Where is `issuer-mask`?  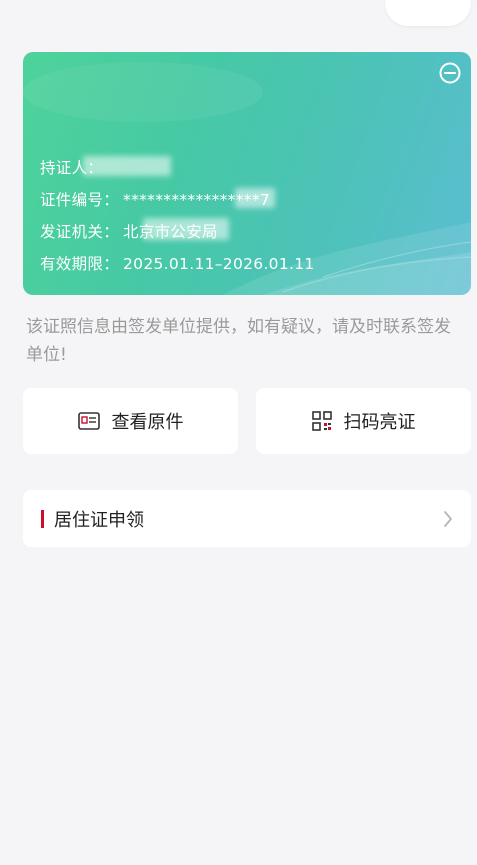 issuer-mask is located at coordinates (186, 229).